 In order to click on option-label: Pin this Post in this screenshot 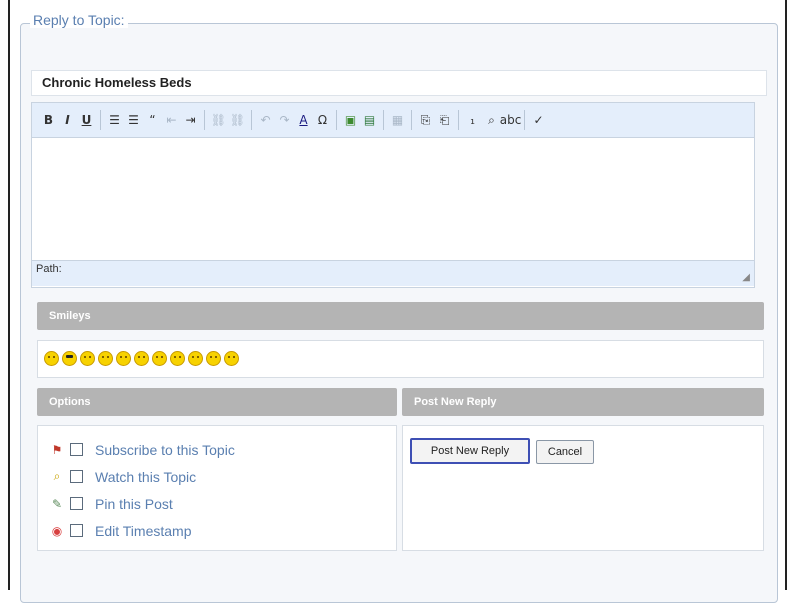, I will do `click(134, 504)`.